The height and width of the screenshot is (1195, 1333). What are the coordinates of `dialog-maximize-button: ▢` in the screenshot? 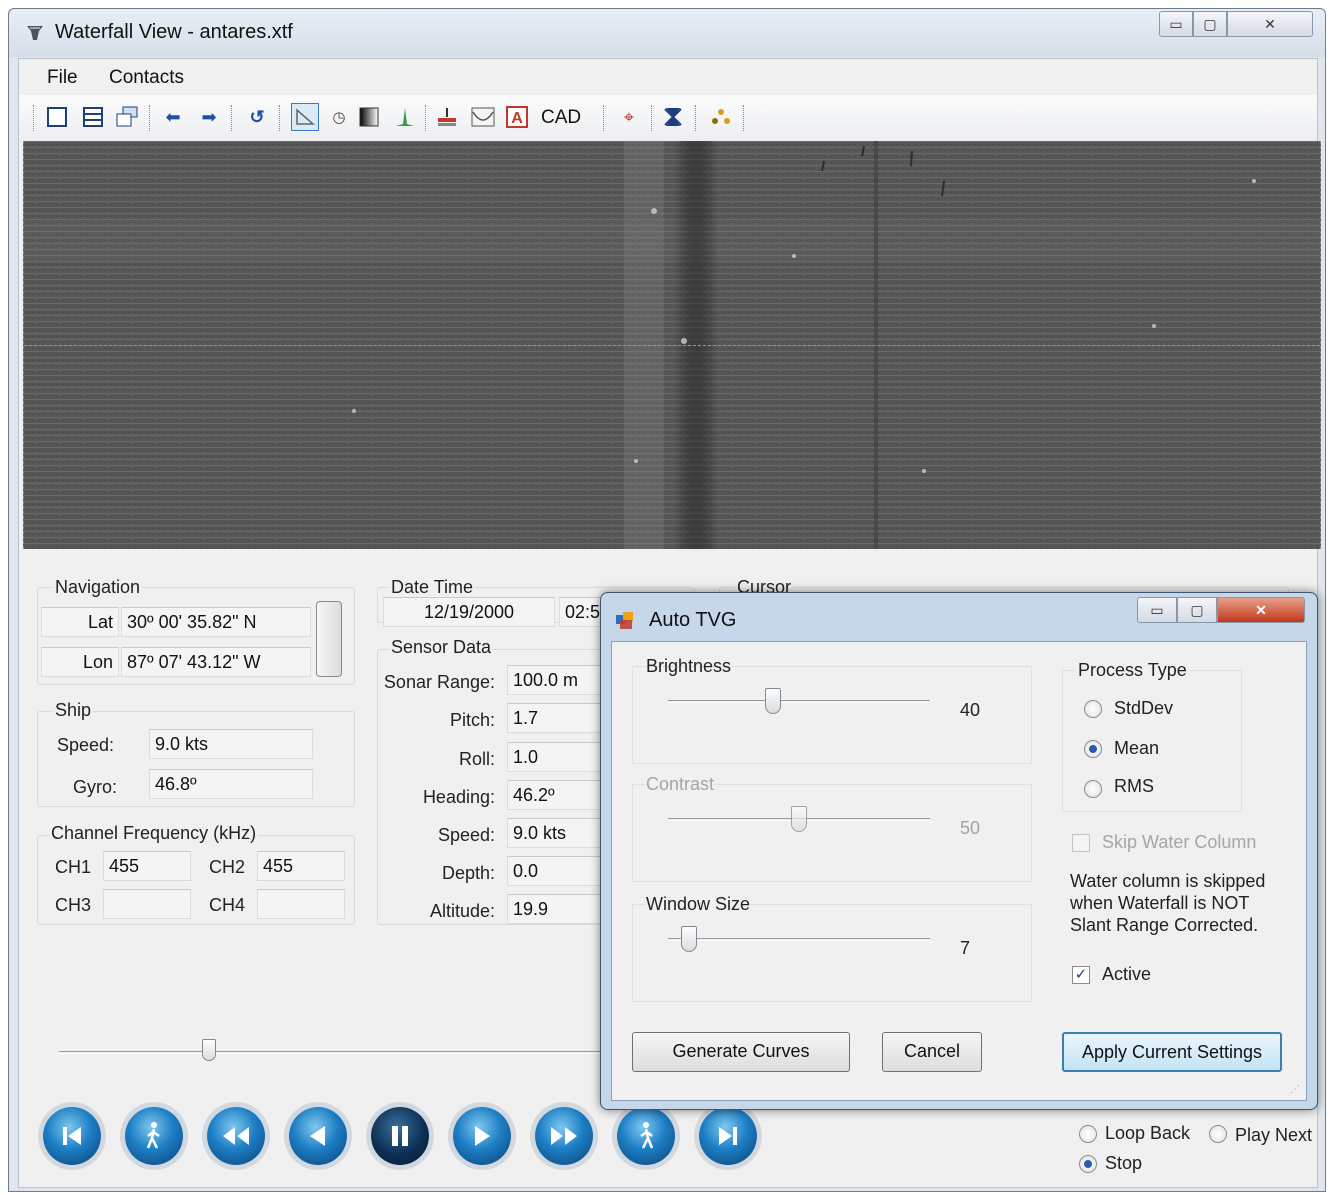 It's located at (1197, 610).